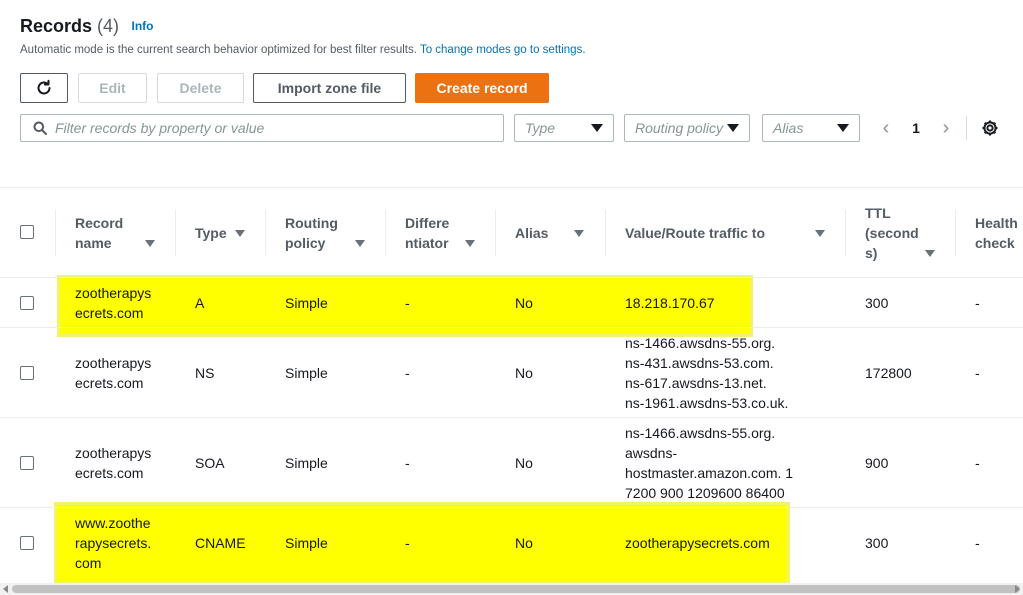 This screenshot has width=1023, height=595. What do you see at coordinates (329, 88) in the screenshot?
I see `import-zone-file-button: Import zone file` at bounding box center [329, 88].